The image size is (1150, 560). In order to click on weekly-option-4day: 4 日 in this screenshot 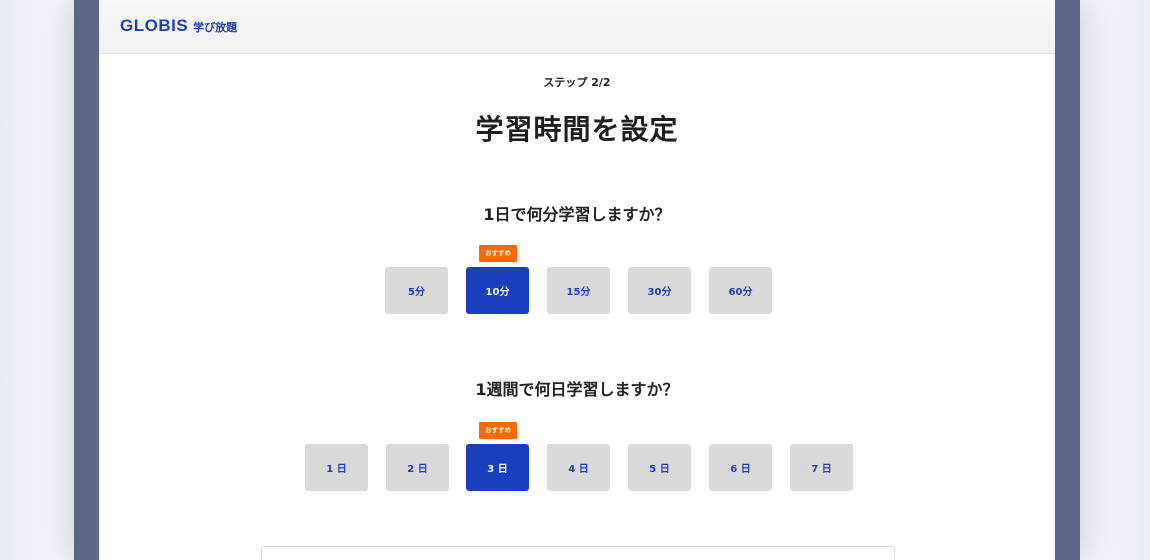, I will do `click(578, 467)`.